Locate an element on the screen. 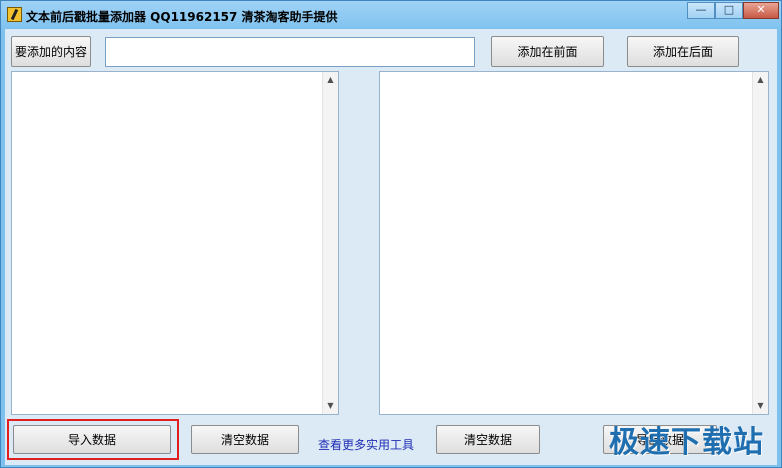  source-list-scrollbar: ▲ ▼ is located at coordinates (330, 243).